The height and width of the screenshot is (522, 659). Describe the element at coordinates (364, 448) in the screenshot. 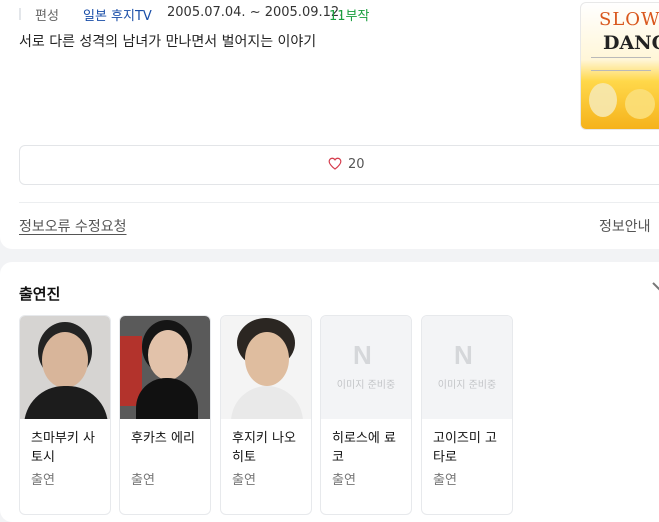

I see `cast-name: 히로스에 료코` at that location.